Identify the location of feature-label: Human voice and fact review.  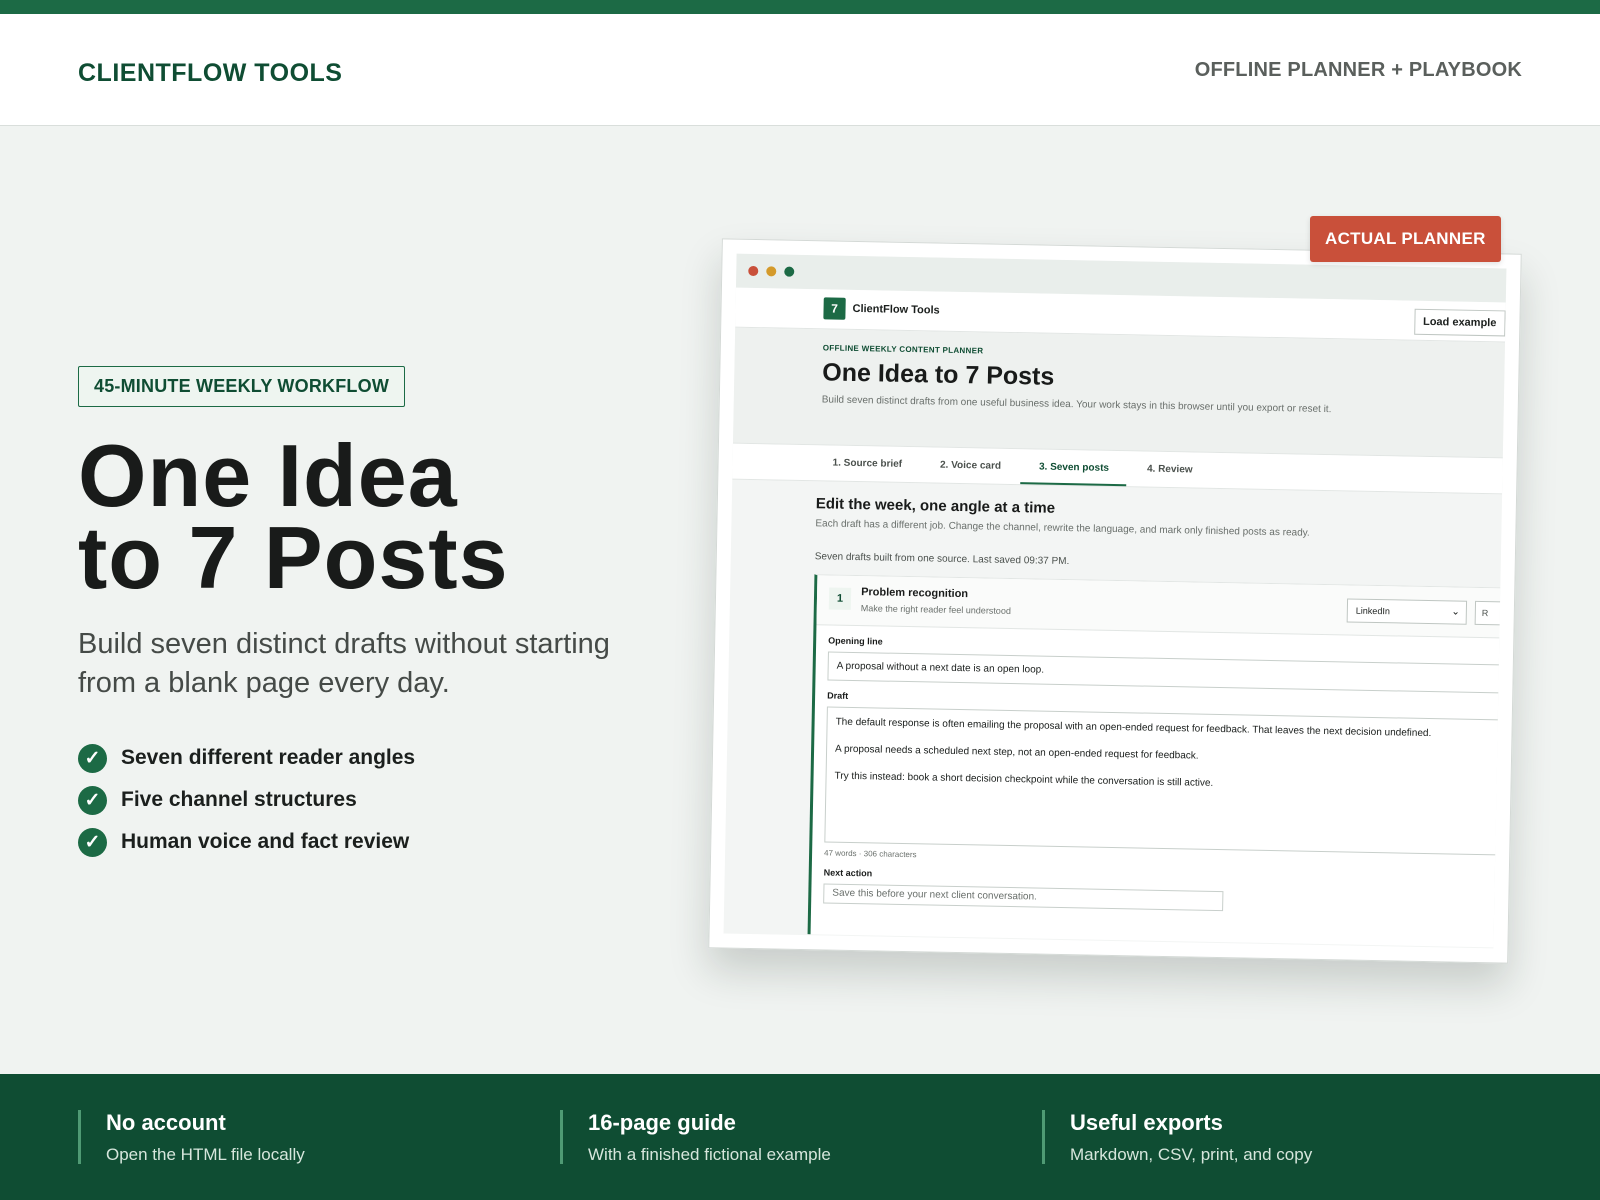
(265, 841).